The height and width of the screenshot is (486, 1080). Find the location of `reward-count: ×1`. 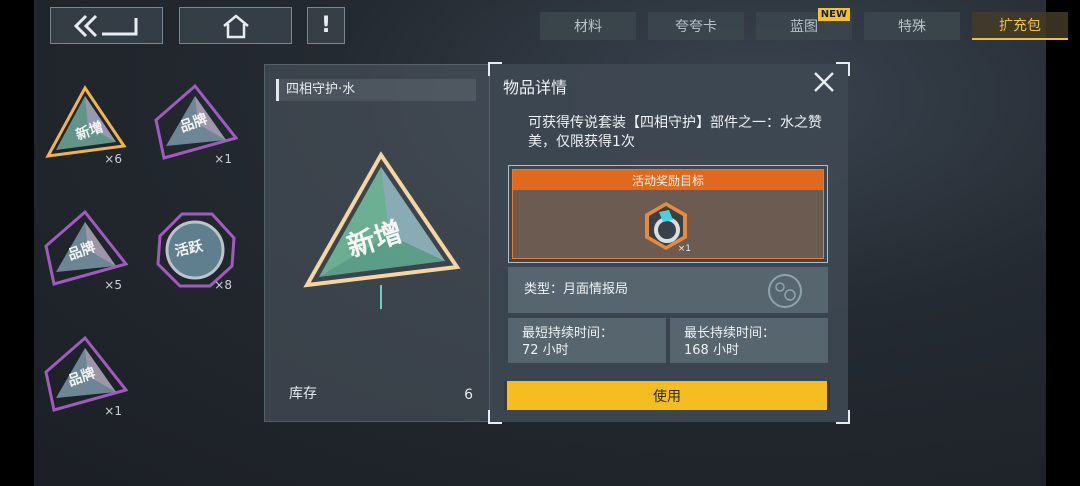

reward-count: ×1 is located at coordinates (684, 249).